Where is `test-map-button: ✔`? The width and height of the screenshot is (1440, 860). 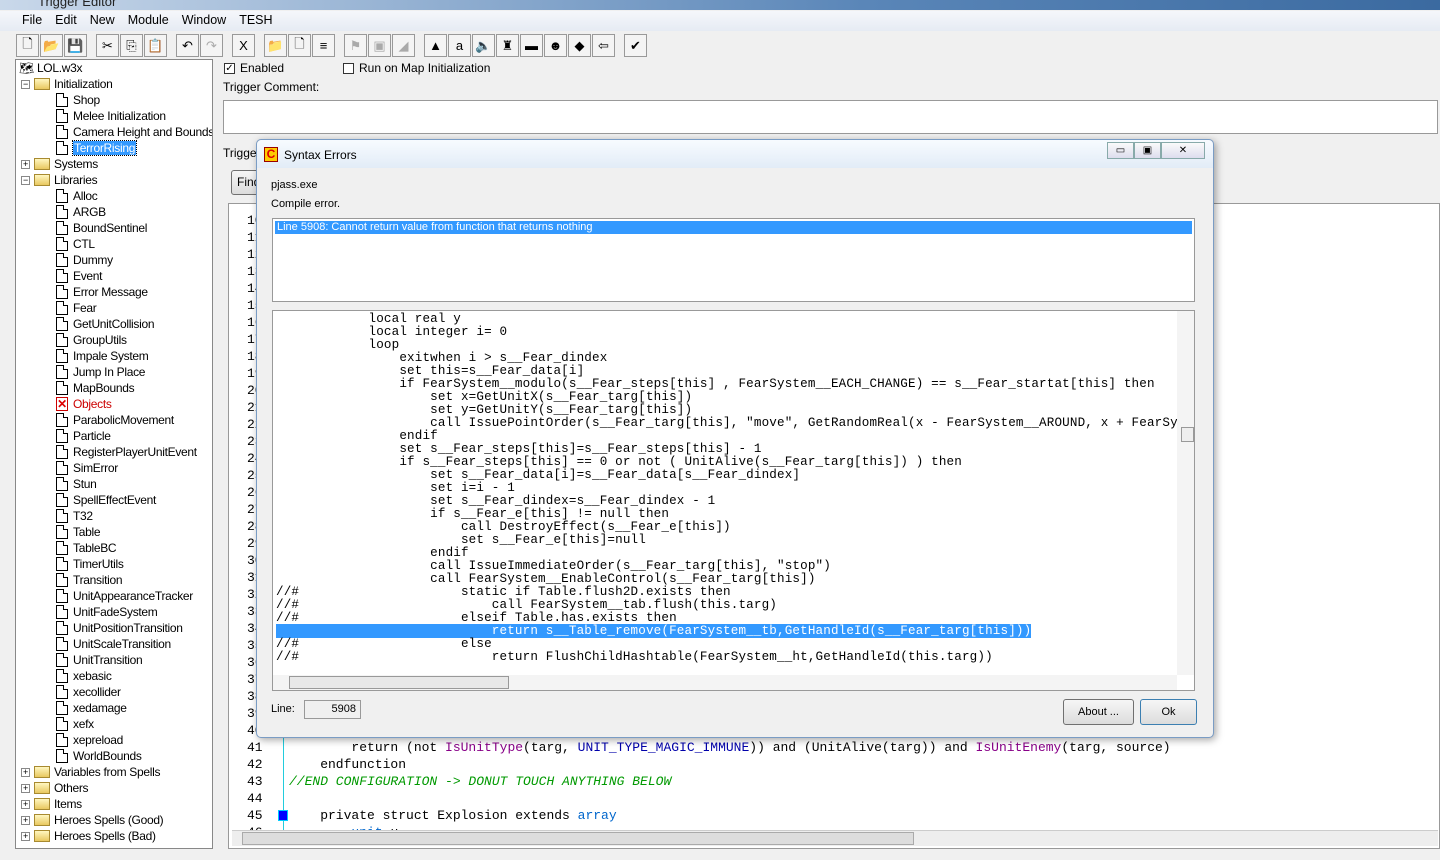
test-map-button: ✔ is located at coordinates (635, 45).